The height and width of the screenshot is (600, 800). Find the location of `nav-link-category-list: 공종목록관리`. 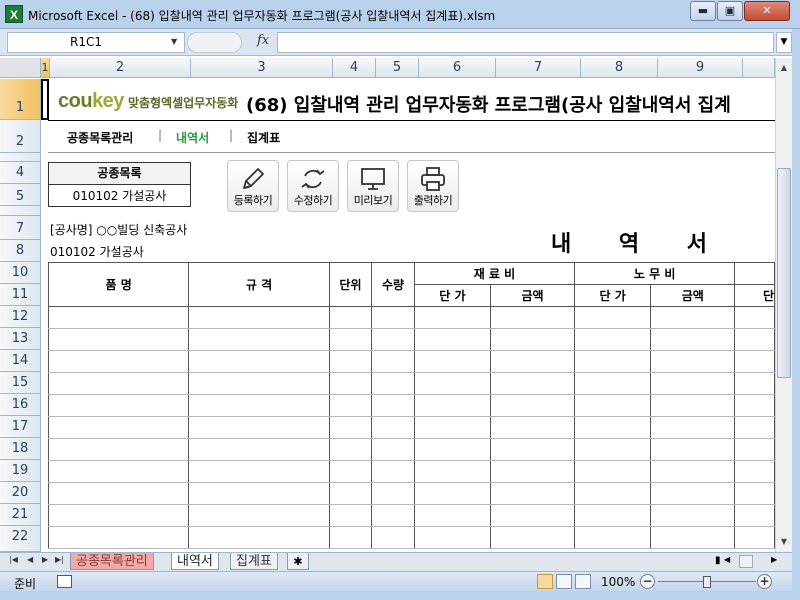

nav-link-category-list: 공종목록관리 is located at coordinates (100, 137).